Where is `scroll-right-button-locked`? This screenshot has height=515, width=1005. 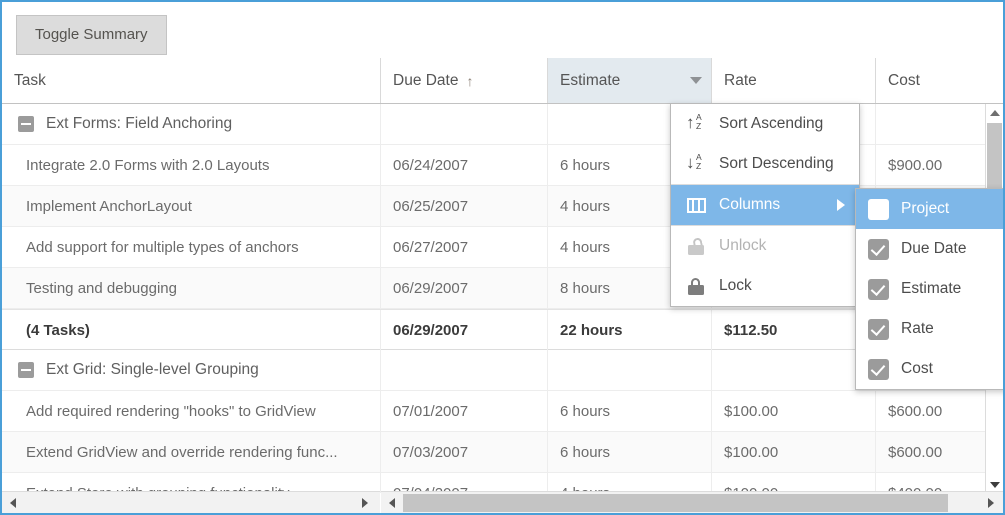
scroll-right-button-locked is located at coordinates (364, 502).